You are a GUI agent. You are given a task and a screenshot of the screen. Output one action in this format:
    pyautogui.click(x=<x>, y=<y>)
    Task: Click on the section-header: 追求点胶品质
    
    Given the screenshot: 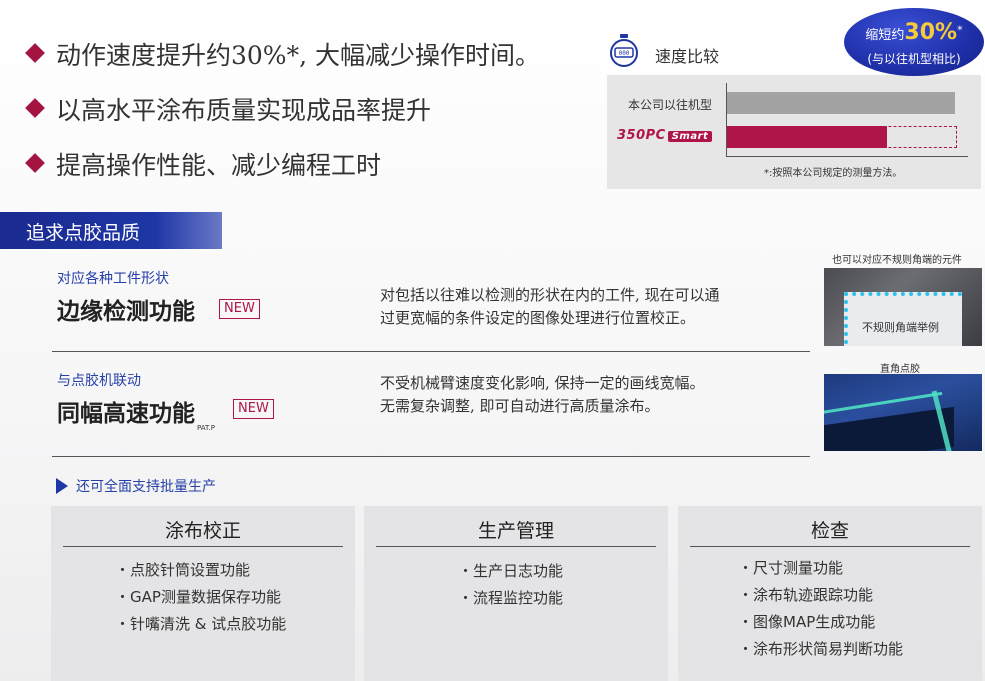 What is the action you would take?
    pyautogui.click(x=111, y=230)
    